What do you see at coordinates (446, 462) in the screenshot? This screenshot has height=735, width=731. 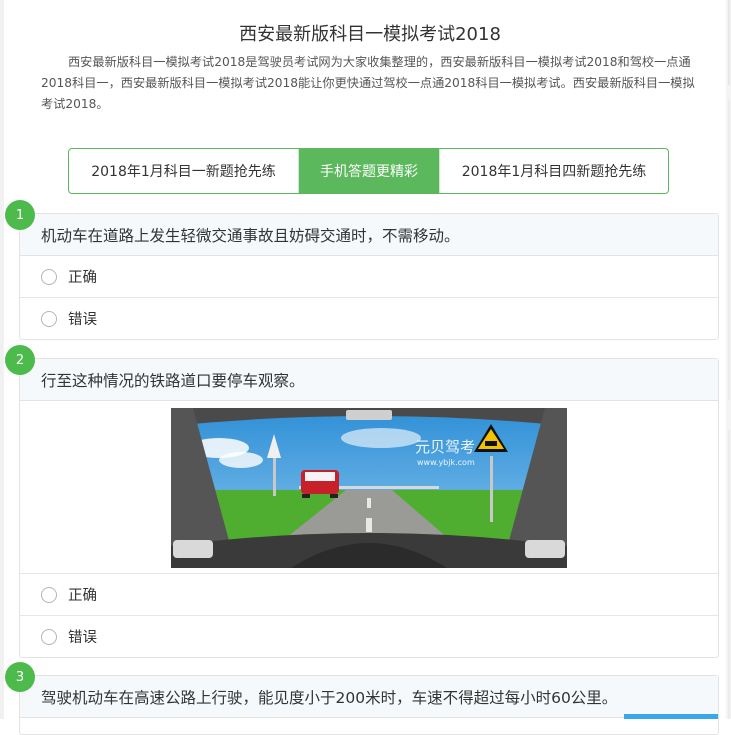 I see `image-watermark-url: www.ybjk.com` at bounding box center [446, 462].